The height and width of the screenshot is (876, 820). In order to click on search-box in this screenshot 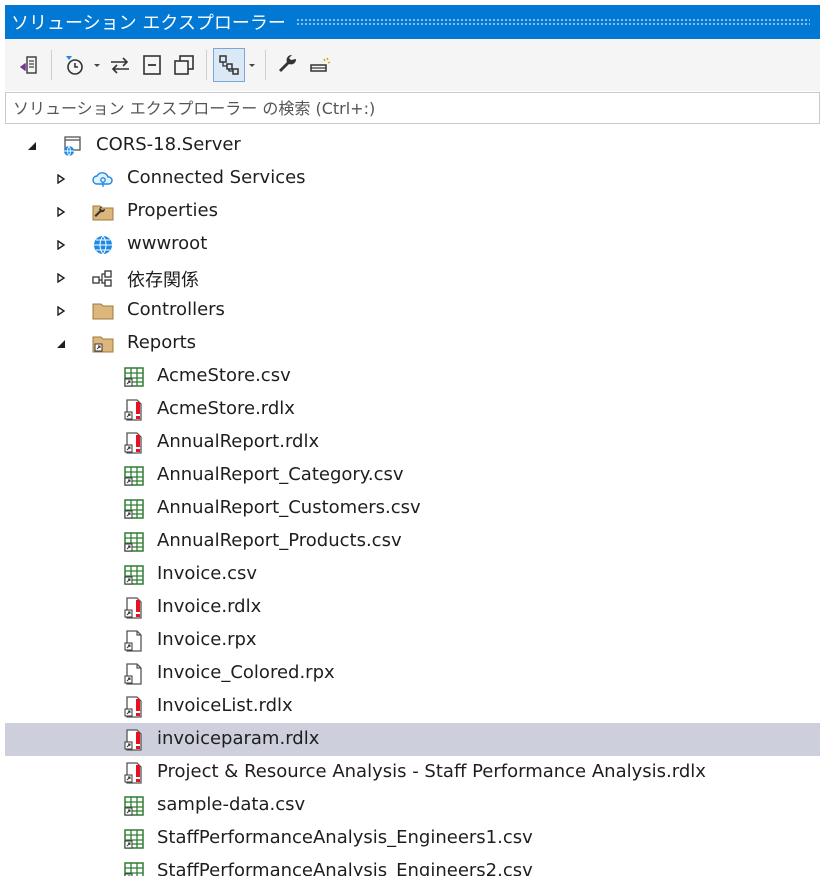, I will do `click(412, 108)`.